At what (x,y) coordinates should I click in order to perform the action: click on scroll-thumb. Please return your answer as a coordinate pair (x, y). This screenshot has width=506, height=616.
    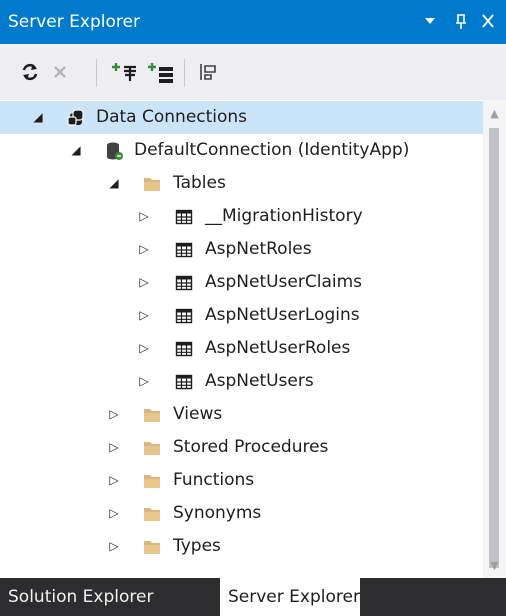
    Looking at the image, I should click on (494, 348).